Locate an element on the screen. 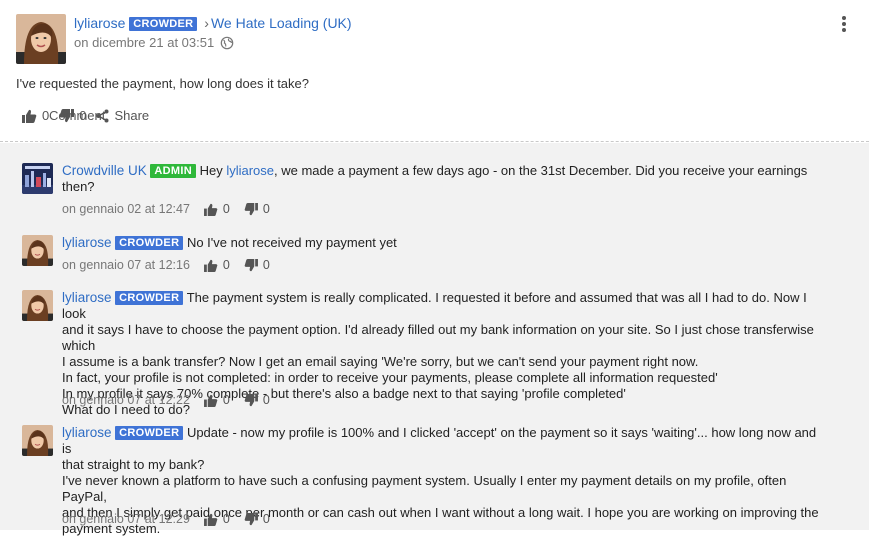 The width and height of the screenshot is (869, 537). post-meta: on dicembre 21 at 03:51 is located at coordinates (154, 42).